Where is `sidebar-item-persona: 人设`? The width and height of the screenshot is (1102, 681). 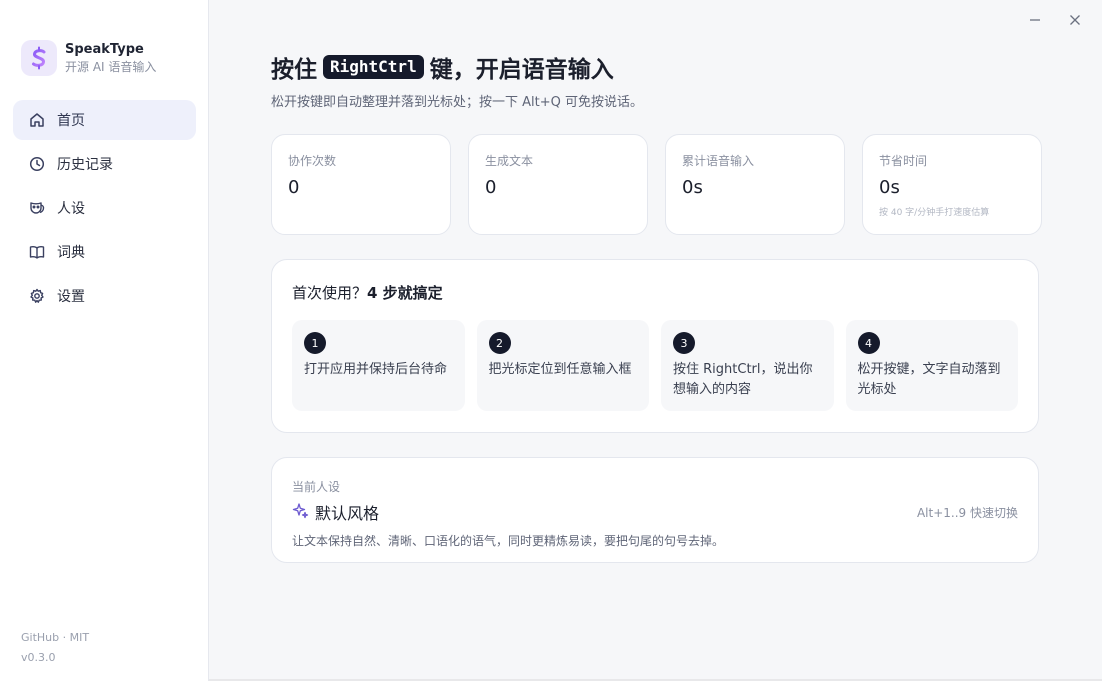
sidebar-item-persona: 人设 is located at coordinates (104, 208).